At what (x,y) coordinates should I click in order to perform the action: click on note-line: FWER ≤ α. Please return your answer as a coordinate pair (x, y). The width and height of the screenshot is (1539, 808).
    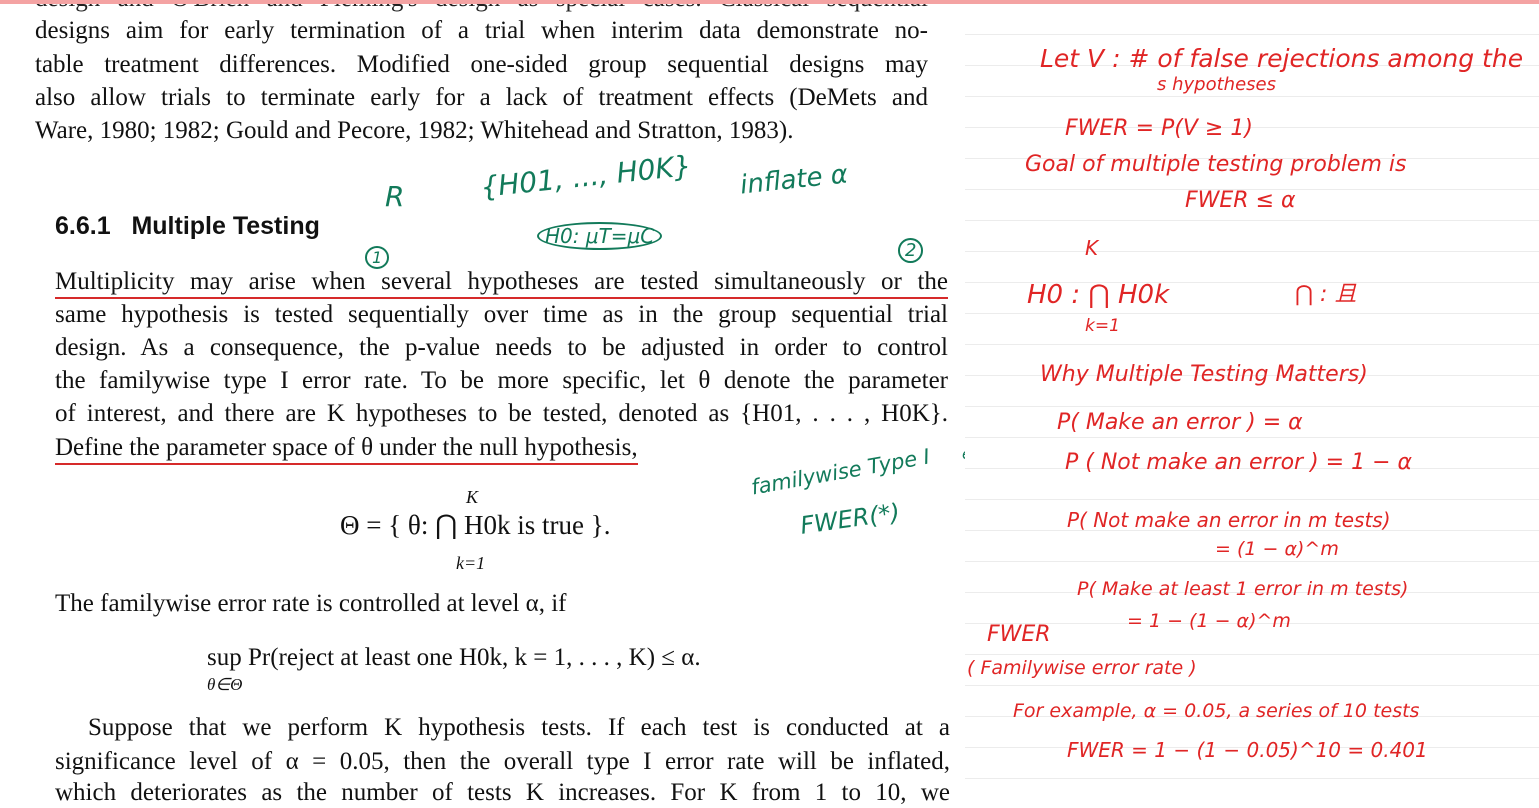
    Looking at the image, I should click on (1240, 200).